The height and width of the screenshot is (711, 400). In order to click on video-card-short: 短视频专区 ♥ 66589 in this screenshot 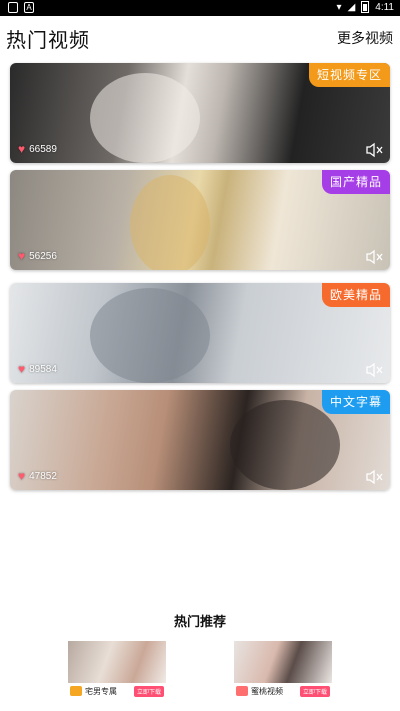, I will do `click(200, 113)`.